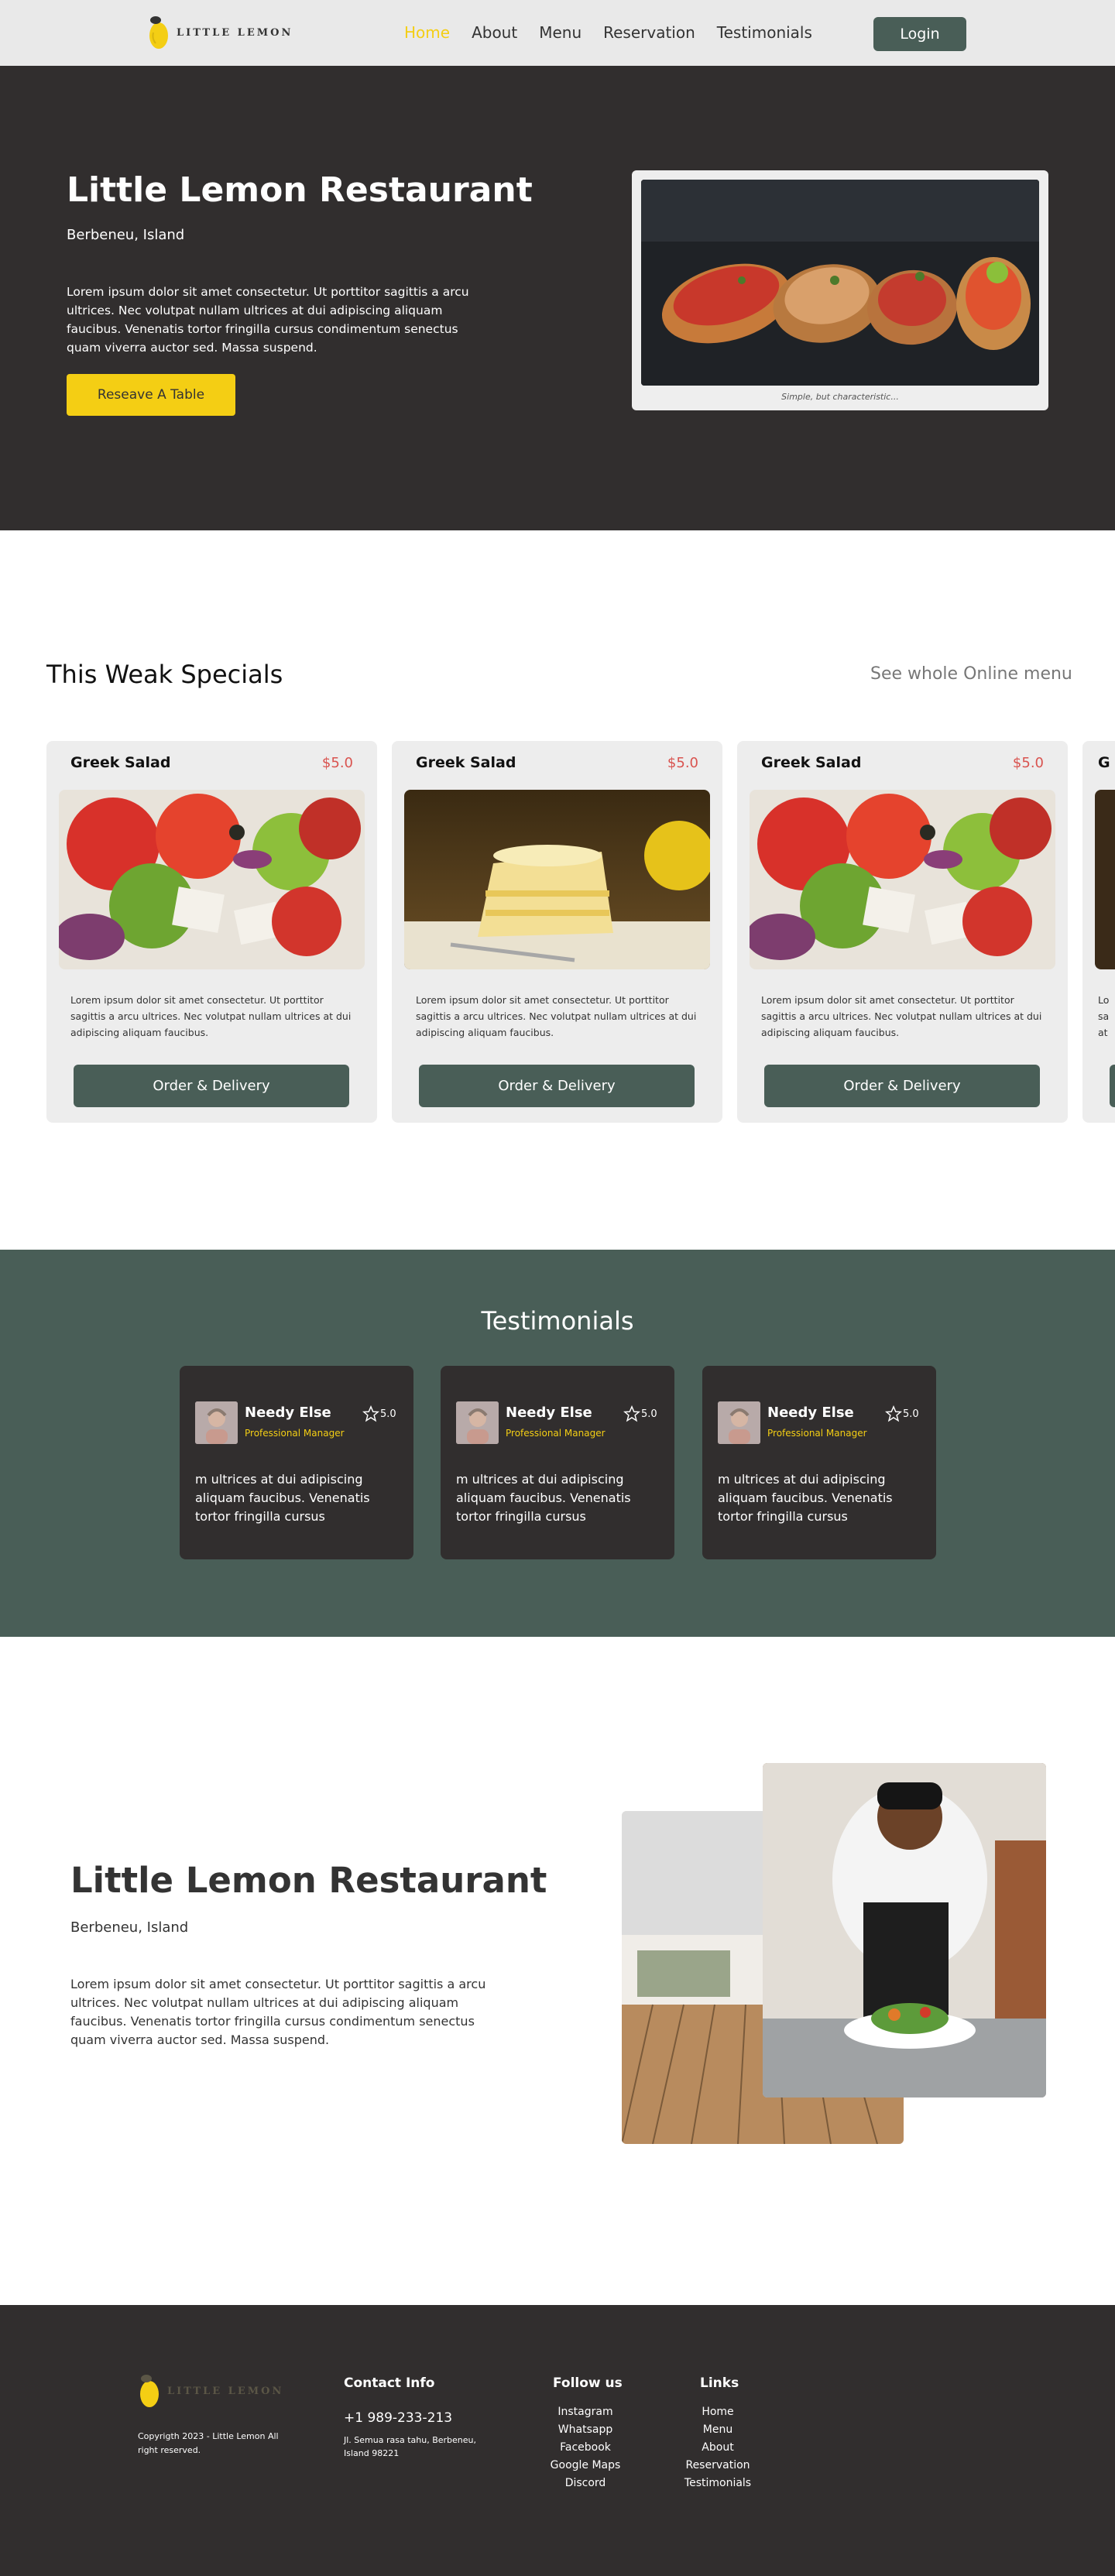 This screenshot has height=2576, width=1115. I want to click on nav-menu: Home About Menu Reservation Testimonials, so click(608, 32).